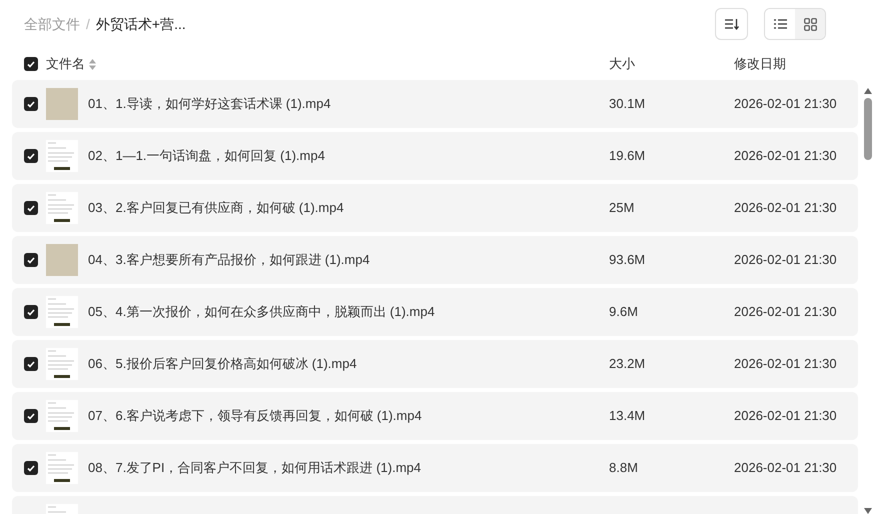 Image resolution: width=874 pixels, height=514 pixels. What do you see at coordinates (229, 260) in the screenshot?
I see `file-name: 04、3.客户想要所有产品报价，如何跟进 (1).mp4` at bounding box center [229, 260].